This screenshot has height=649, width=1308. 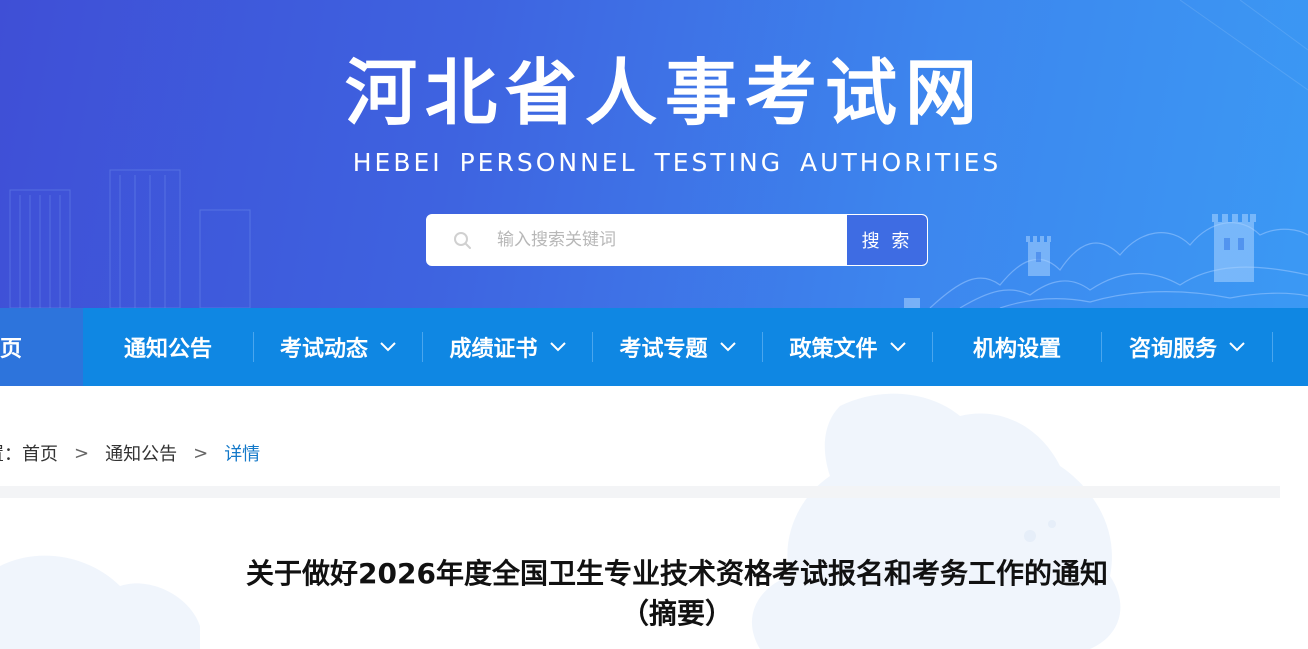 I want to click on nav-item-label: 通知公告, so click(x=167, y=349).